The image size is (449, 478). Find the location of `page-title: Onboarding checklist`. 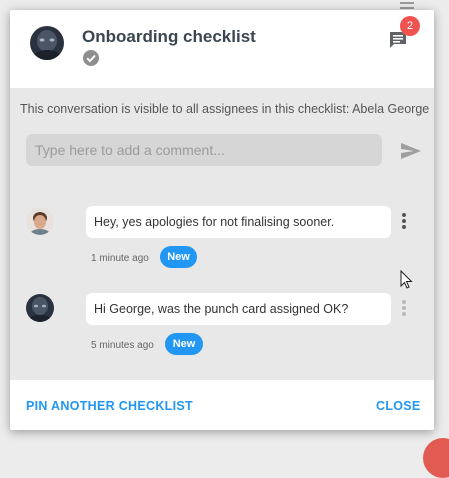

page-title: Onboarding checklist is located at coordinates (169, 36).